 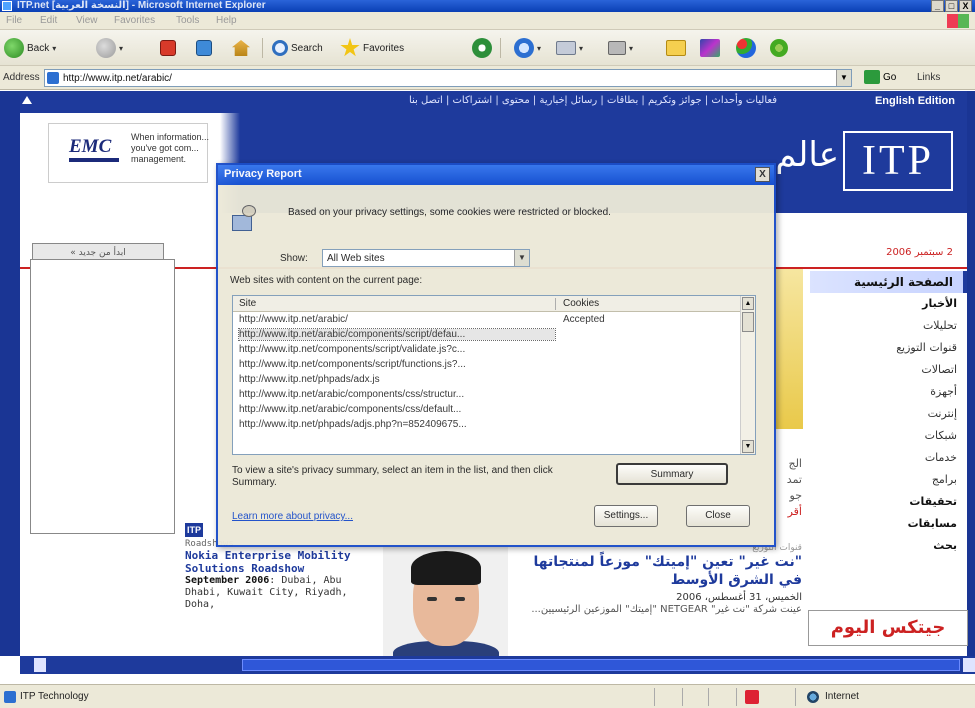 What do you see at coordinates (718, 516) in the screenshot?
I see `close-button: Close` at bounding box center [718, 516].